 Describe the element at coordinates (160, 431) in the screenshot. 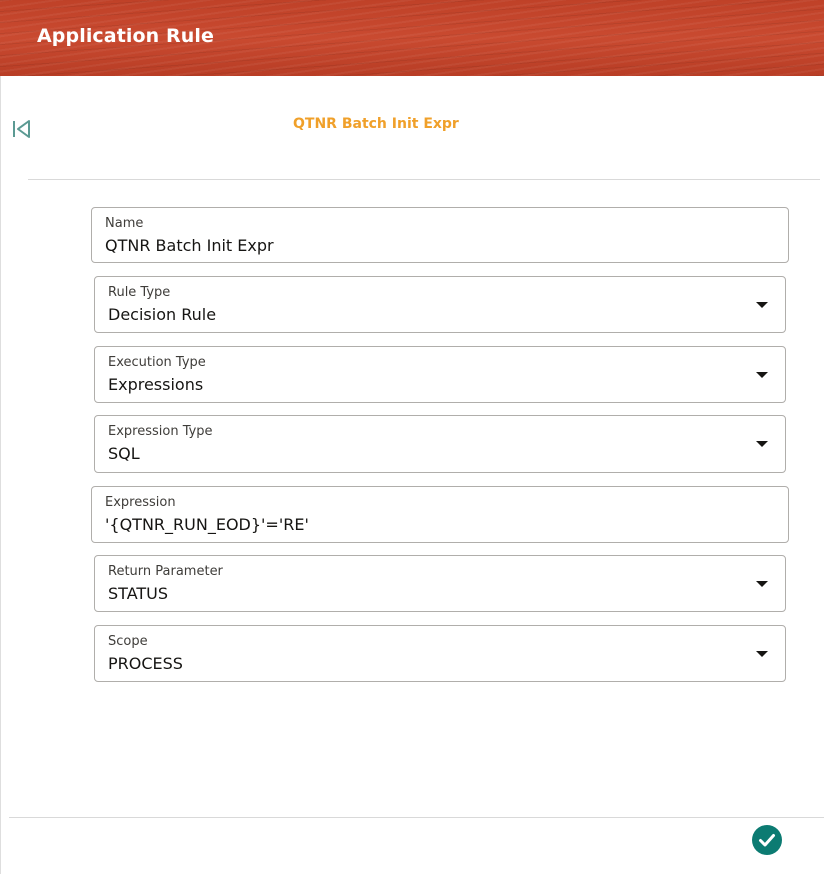

I see `expression-type-label: Expression Type` at that location.